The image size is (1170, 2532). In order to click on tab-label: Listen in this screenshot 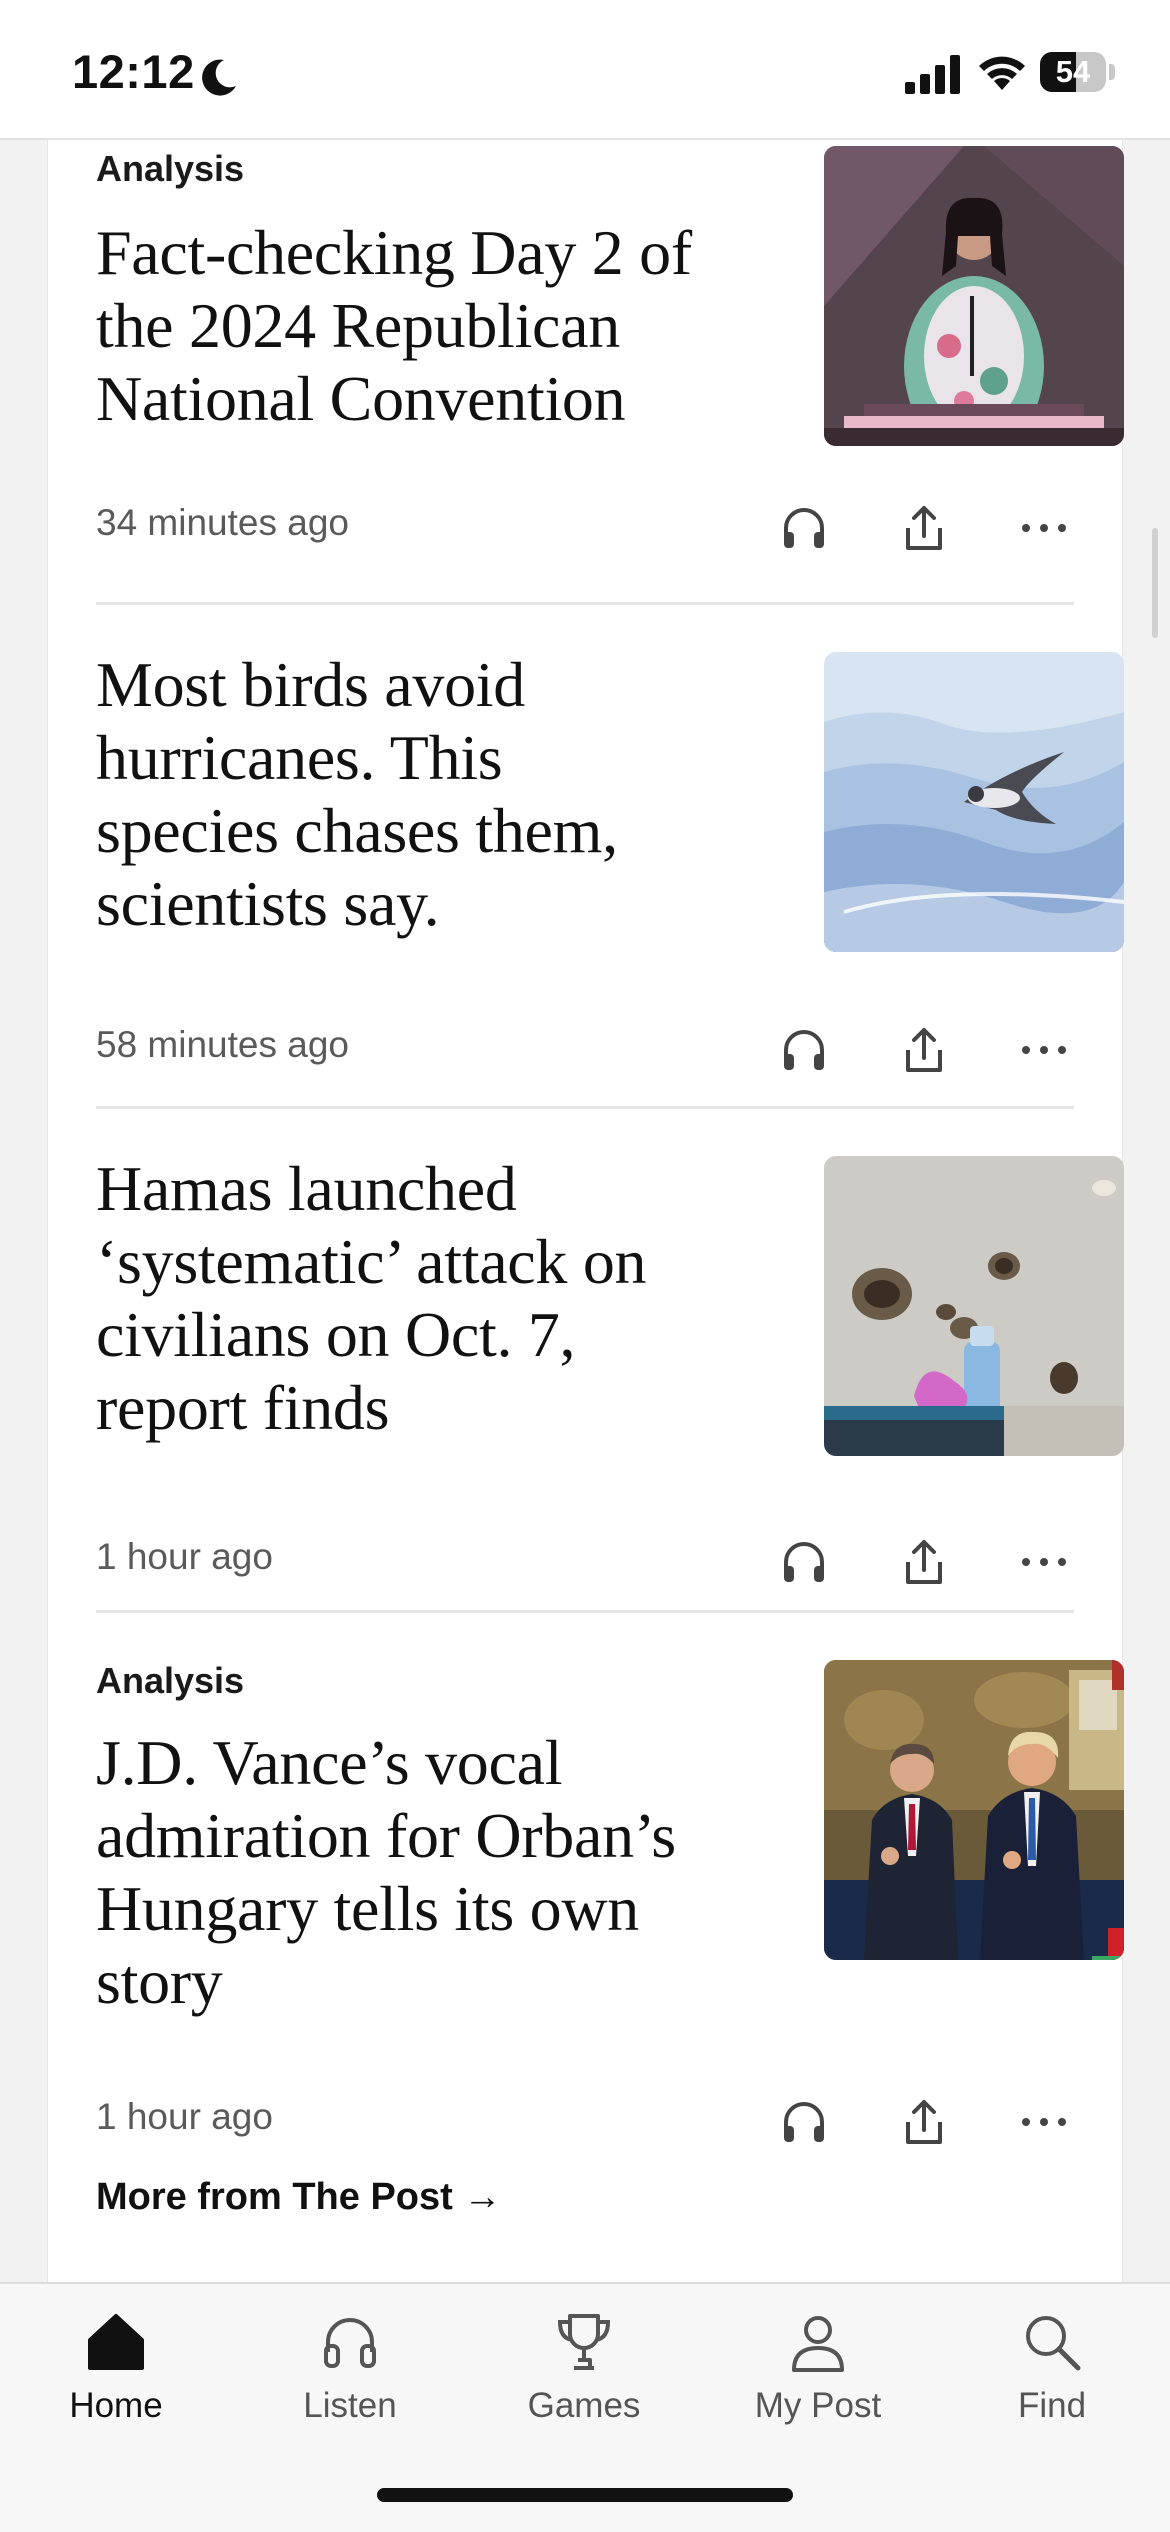, I will do `click(350, 2405)`.